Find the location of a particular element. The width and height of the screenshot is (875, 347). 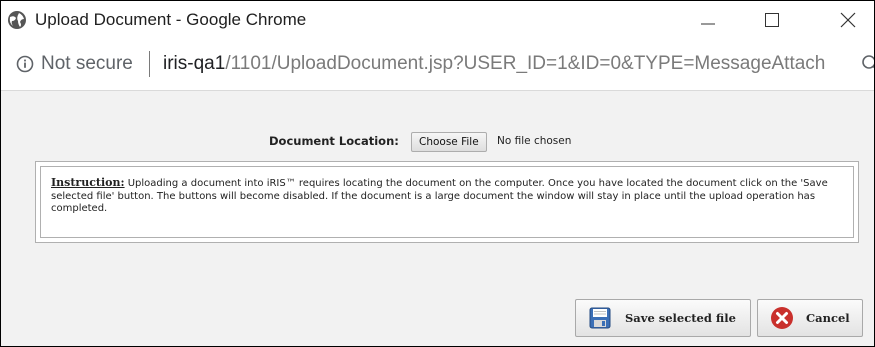

window-title: Upload Document - Google Chrome is located at coordinates (171, 19).